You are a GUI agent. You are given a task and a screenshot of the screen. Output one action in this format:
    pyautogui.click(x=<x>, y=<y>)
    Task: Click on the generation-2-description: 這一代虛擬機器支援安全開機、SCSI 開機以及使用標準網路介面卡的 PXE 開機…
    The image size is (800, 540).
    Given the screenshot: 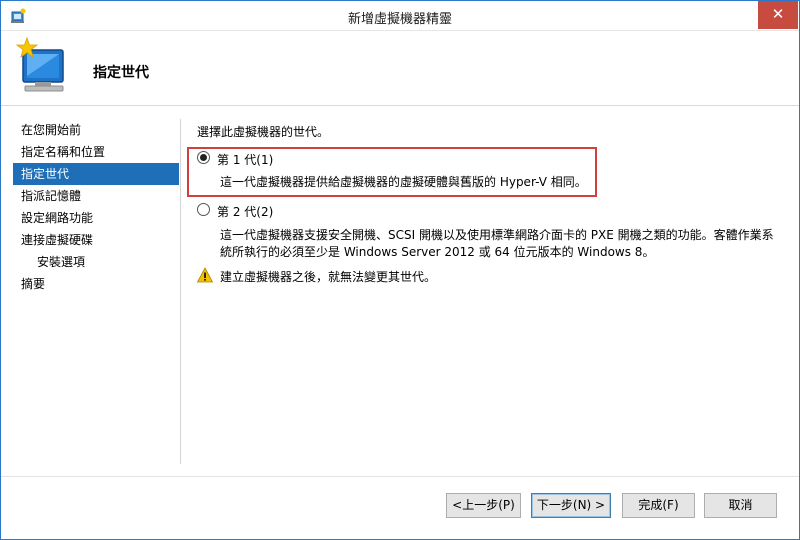 What is the action you would take?
    pyautogui.click(x=497, y=243)
    